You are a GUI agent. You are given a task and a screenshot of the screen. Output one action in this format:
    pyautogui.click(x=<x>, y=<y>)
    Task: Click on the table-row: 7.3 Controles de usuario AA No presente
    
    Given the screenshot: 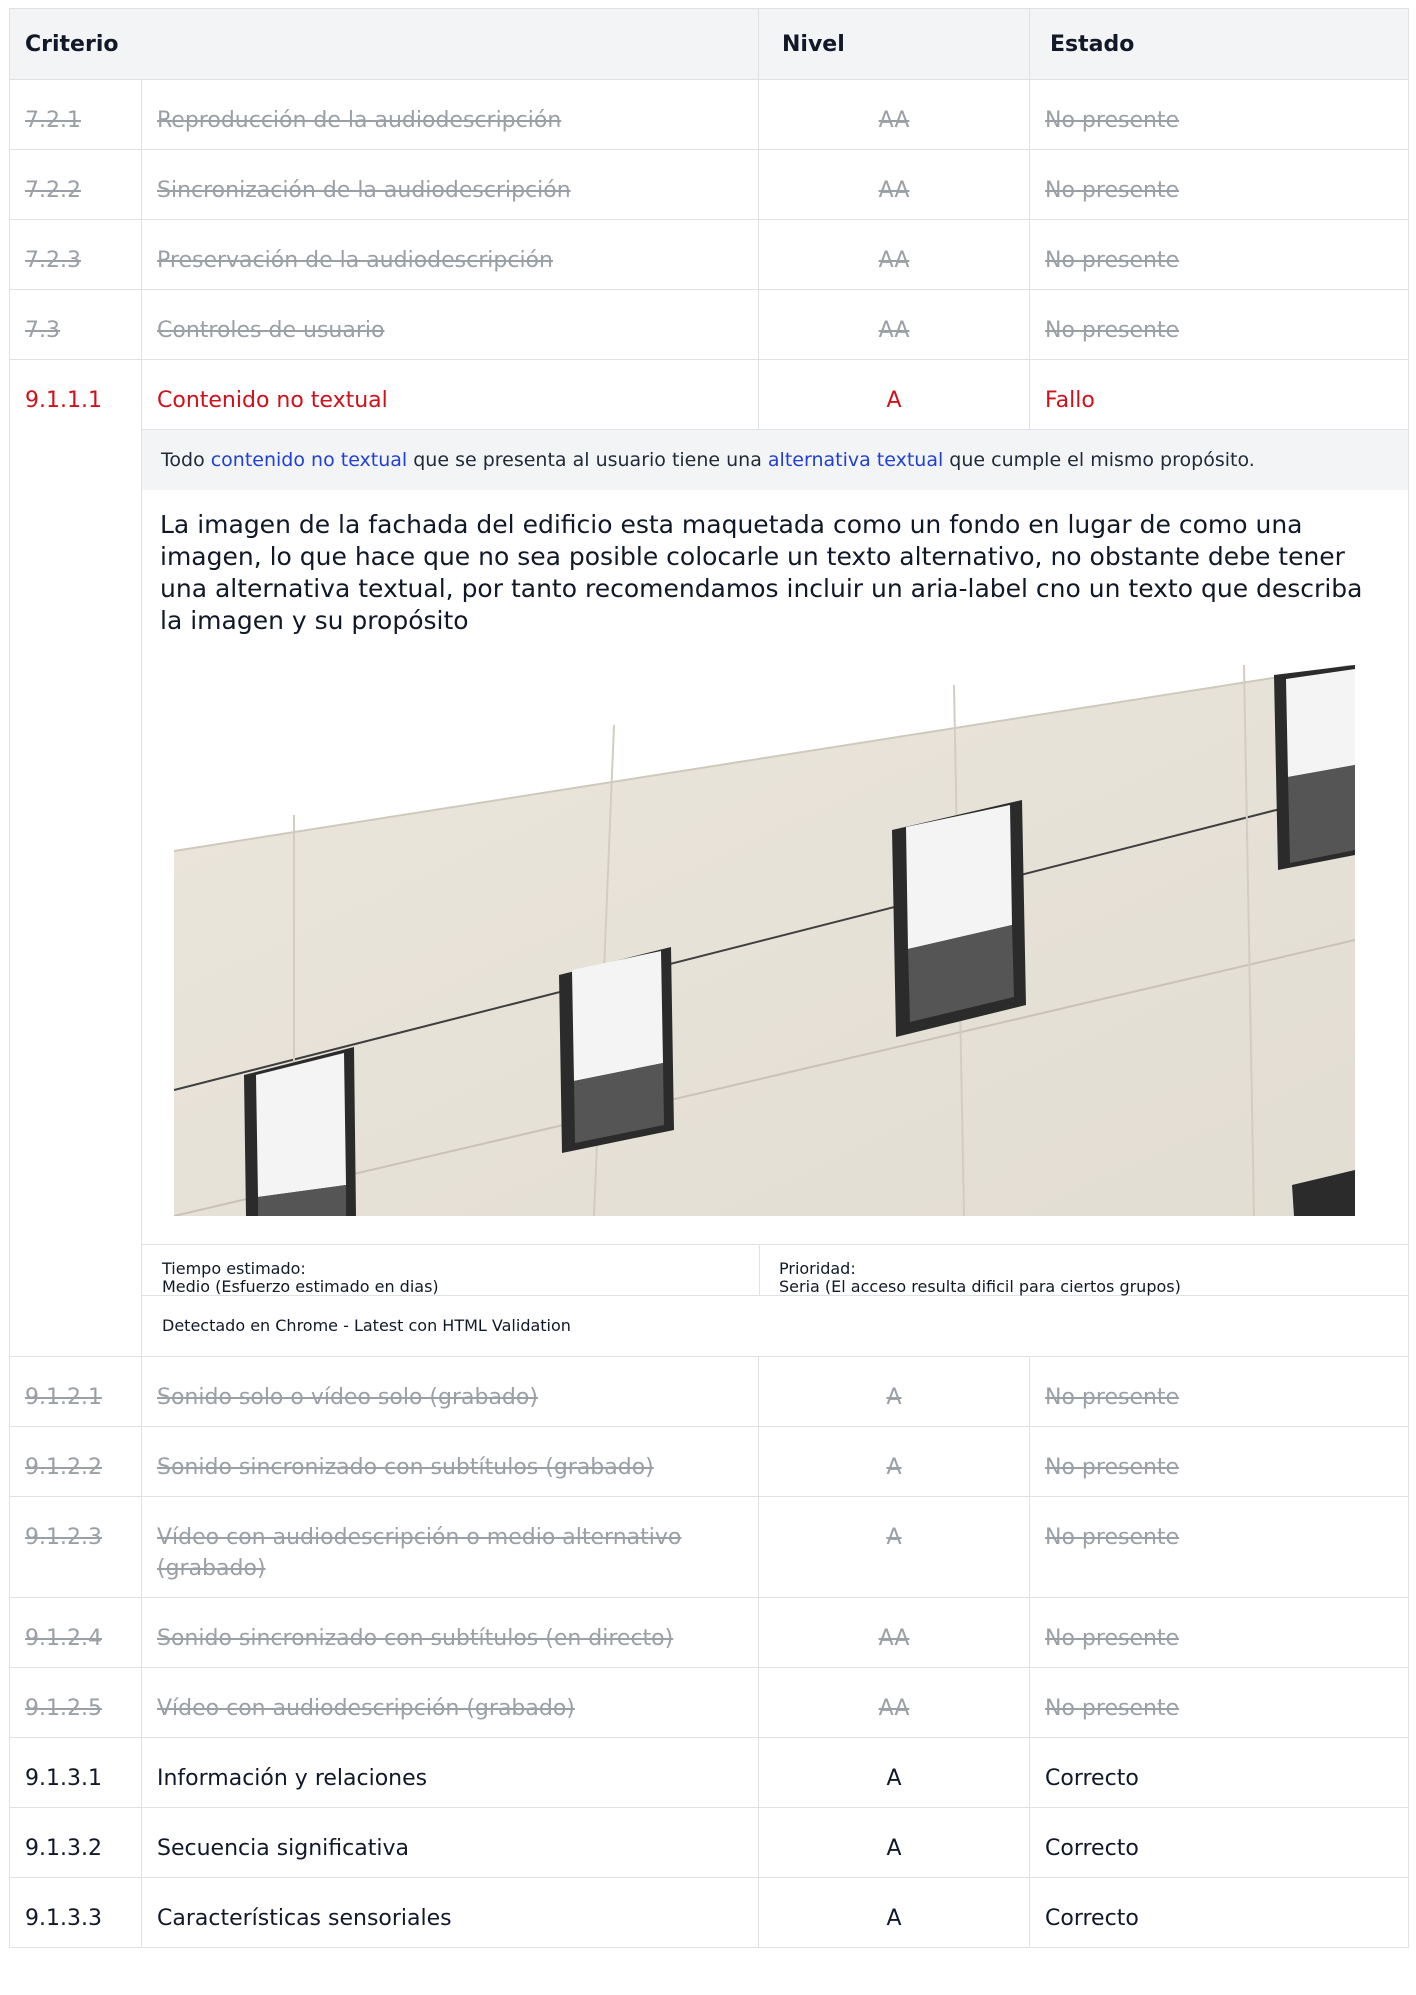 What is the action you would take?
    pyautogui.click(x=709, y=324)
    